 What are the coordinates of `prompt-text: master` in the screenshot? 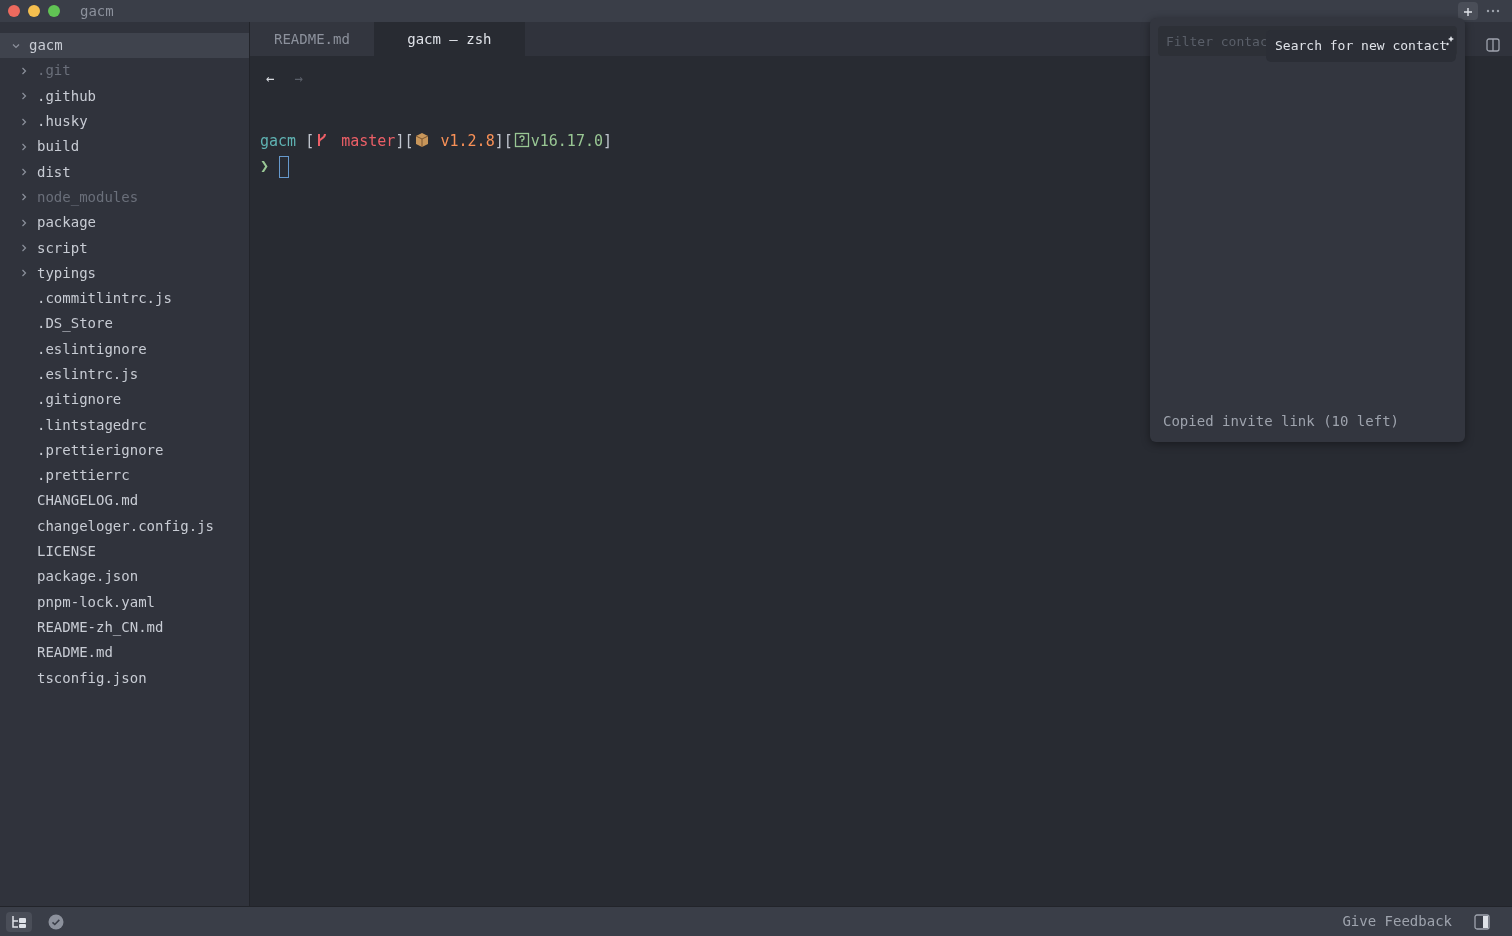 It's located at (368, 141).